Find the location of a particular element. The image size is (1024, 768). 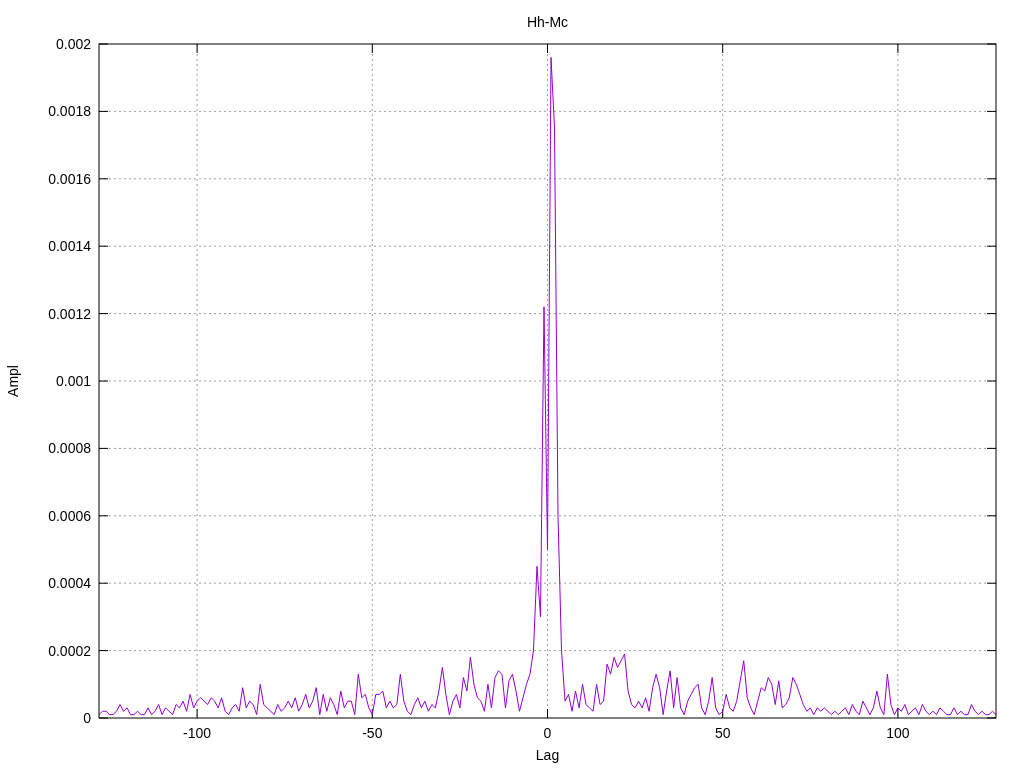

tick-label: 0.0014 is located at coordinates (69, 246).